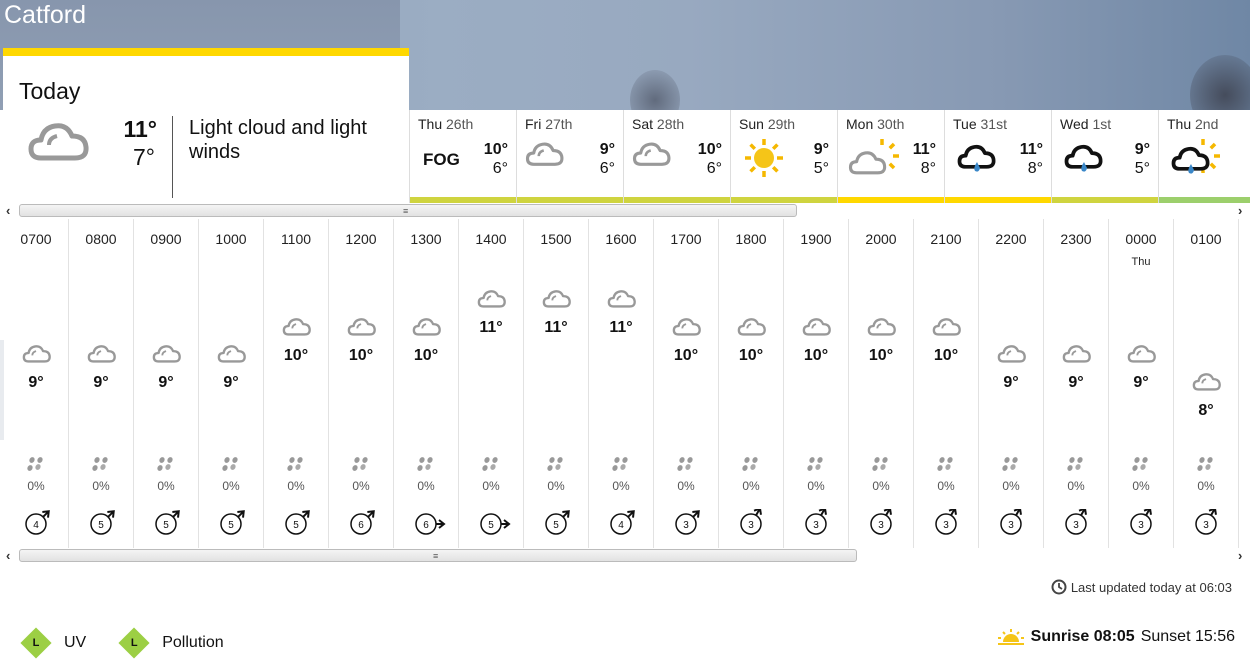  What do you see at coordinates (686, 239) in the screenshot?
I see `hour-time: 1700` at bounding box center [686, 239].